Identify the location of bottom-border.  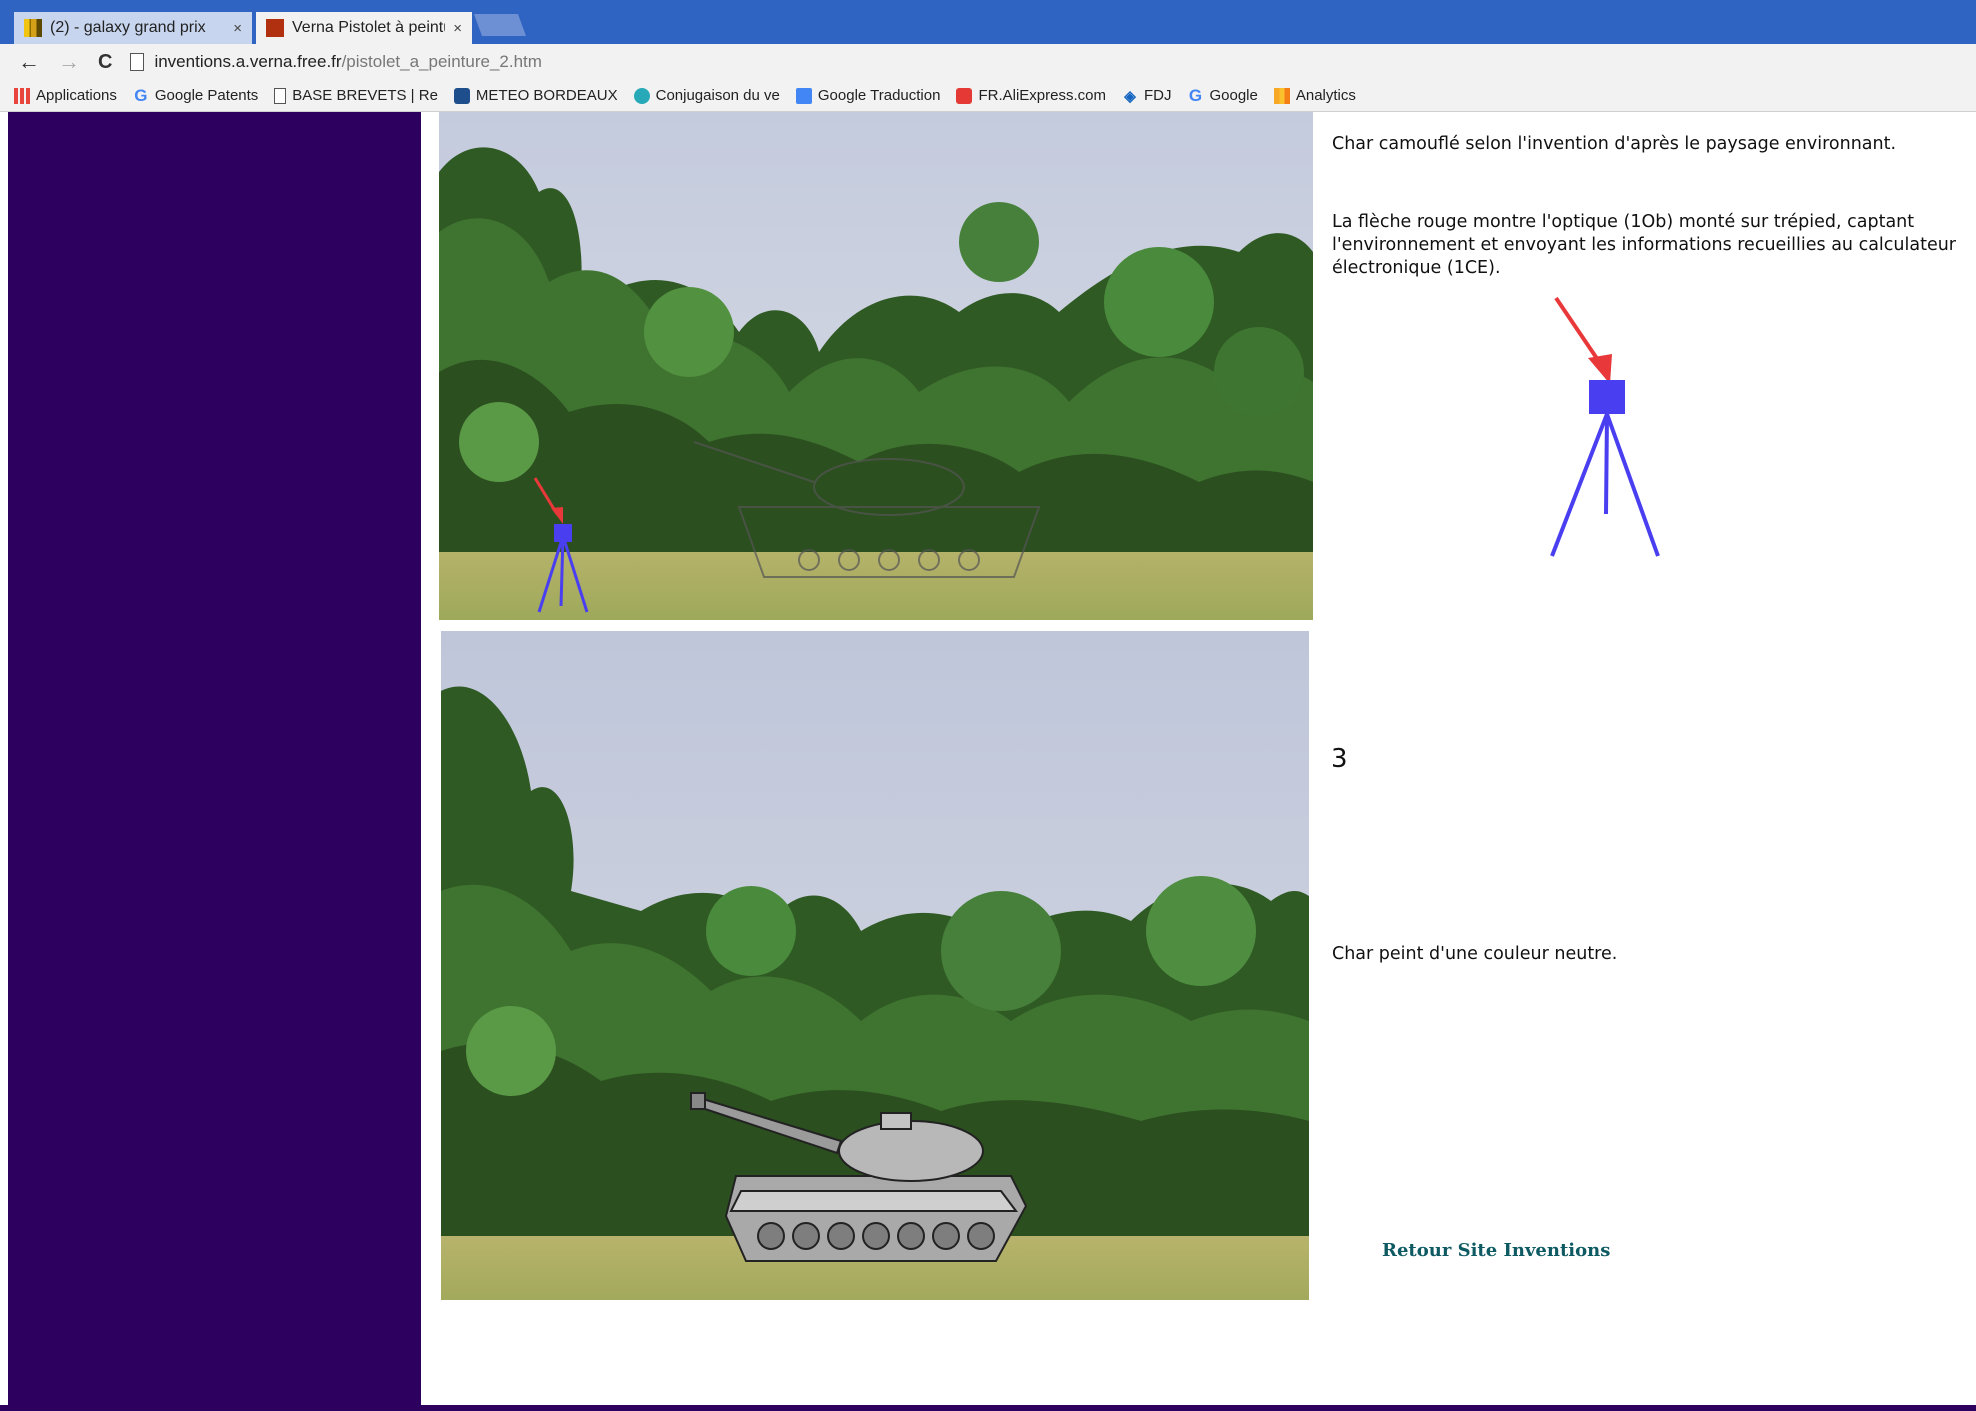
(988, 1408).